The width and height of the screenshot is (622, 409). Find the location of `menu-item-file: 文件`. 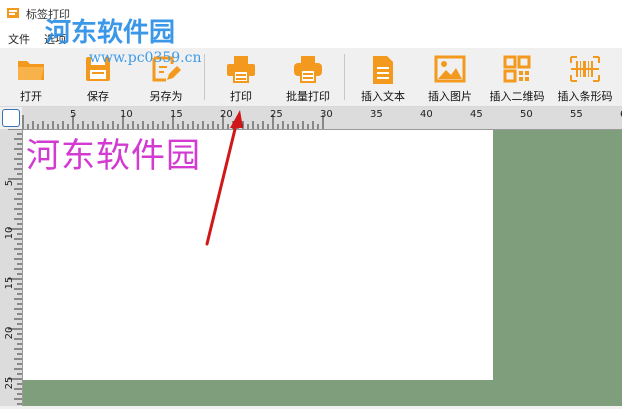

menu-item-file: 文件 is located at coordinates (19, 39).